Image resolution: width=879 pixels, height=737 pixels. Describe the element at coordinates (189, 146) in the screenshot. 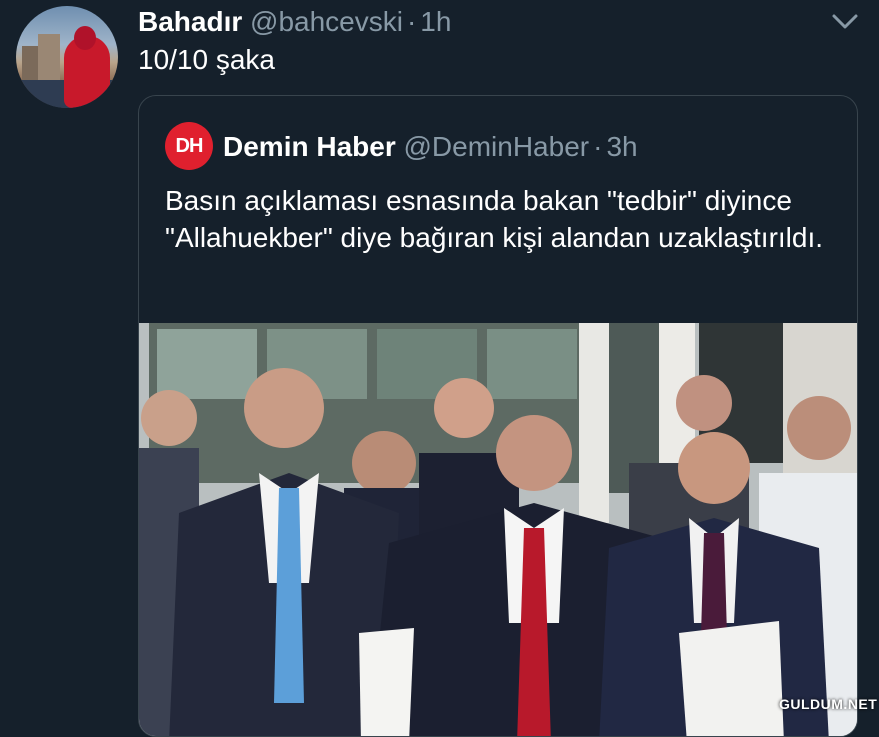

I see `quoted-avatar-logo: DH` at that location.